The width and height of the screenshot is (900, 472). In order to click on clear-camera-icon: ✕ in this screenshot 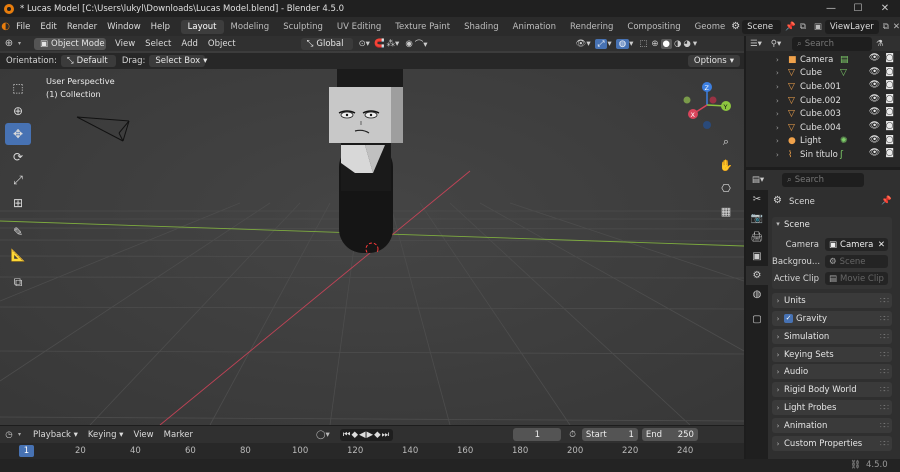, I will do `click(881, 245)`.